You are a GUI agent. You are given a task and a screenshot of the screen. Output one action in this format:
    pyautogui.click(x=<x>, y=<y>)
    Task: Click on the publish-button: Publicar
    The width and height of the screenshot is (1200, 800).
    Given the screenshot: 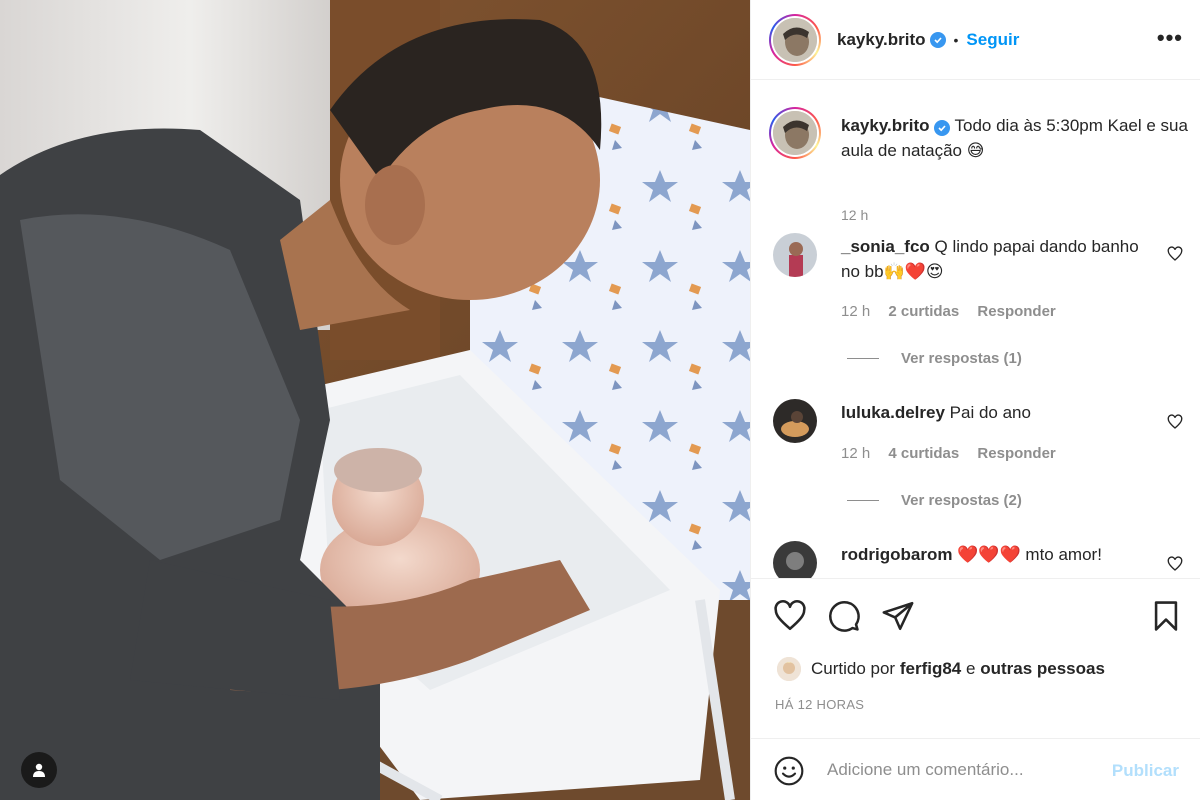 What is the action you would take?
    pyautogui.click(x=1145, y=771)
    